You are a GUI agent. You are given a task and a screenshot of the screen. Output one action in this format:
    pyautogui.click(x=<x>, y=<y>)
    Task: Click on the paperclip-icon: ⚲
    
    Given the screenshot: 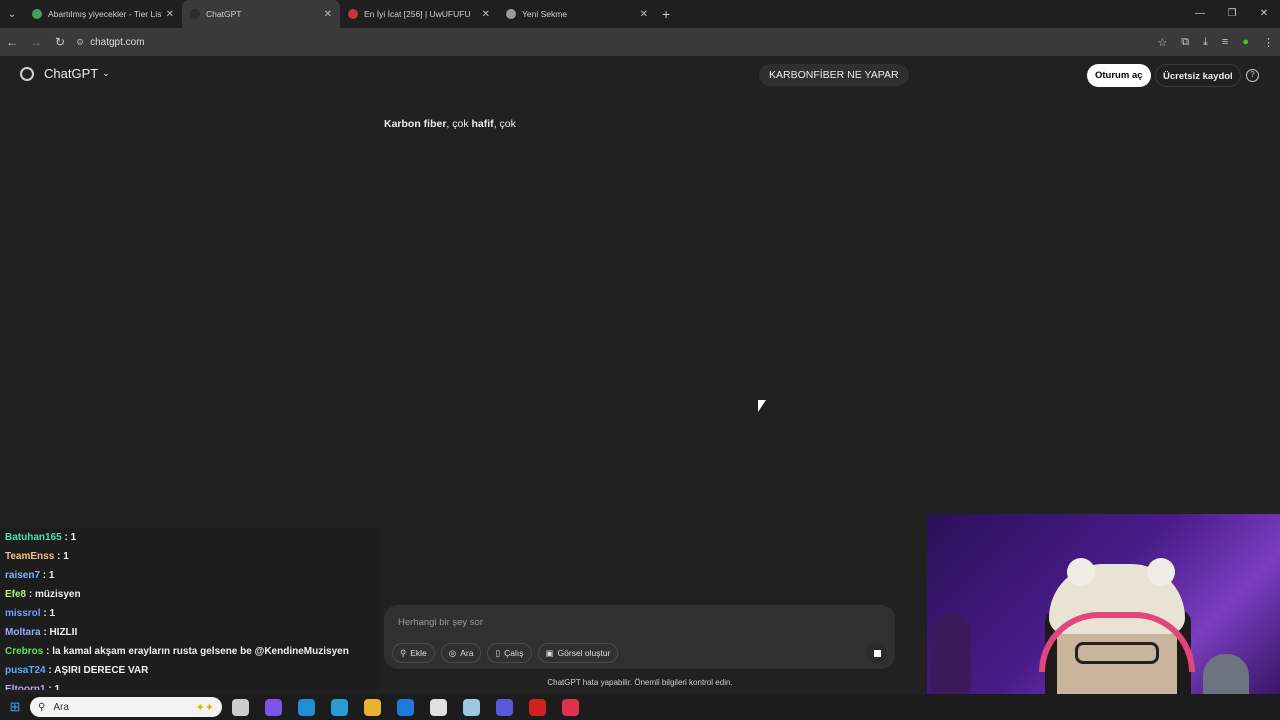 What is the action you would take?
    pyautogui.click(x=403, y=652)
    